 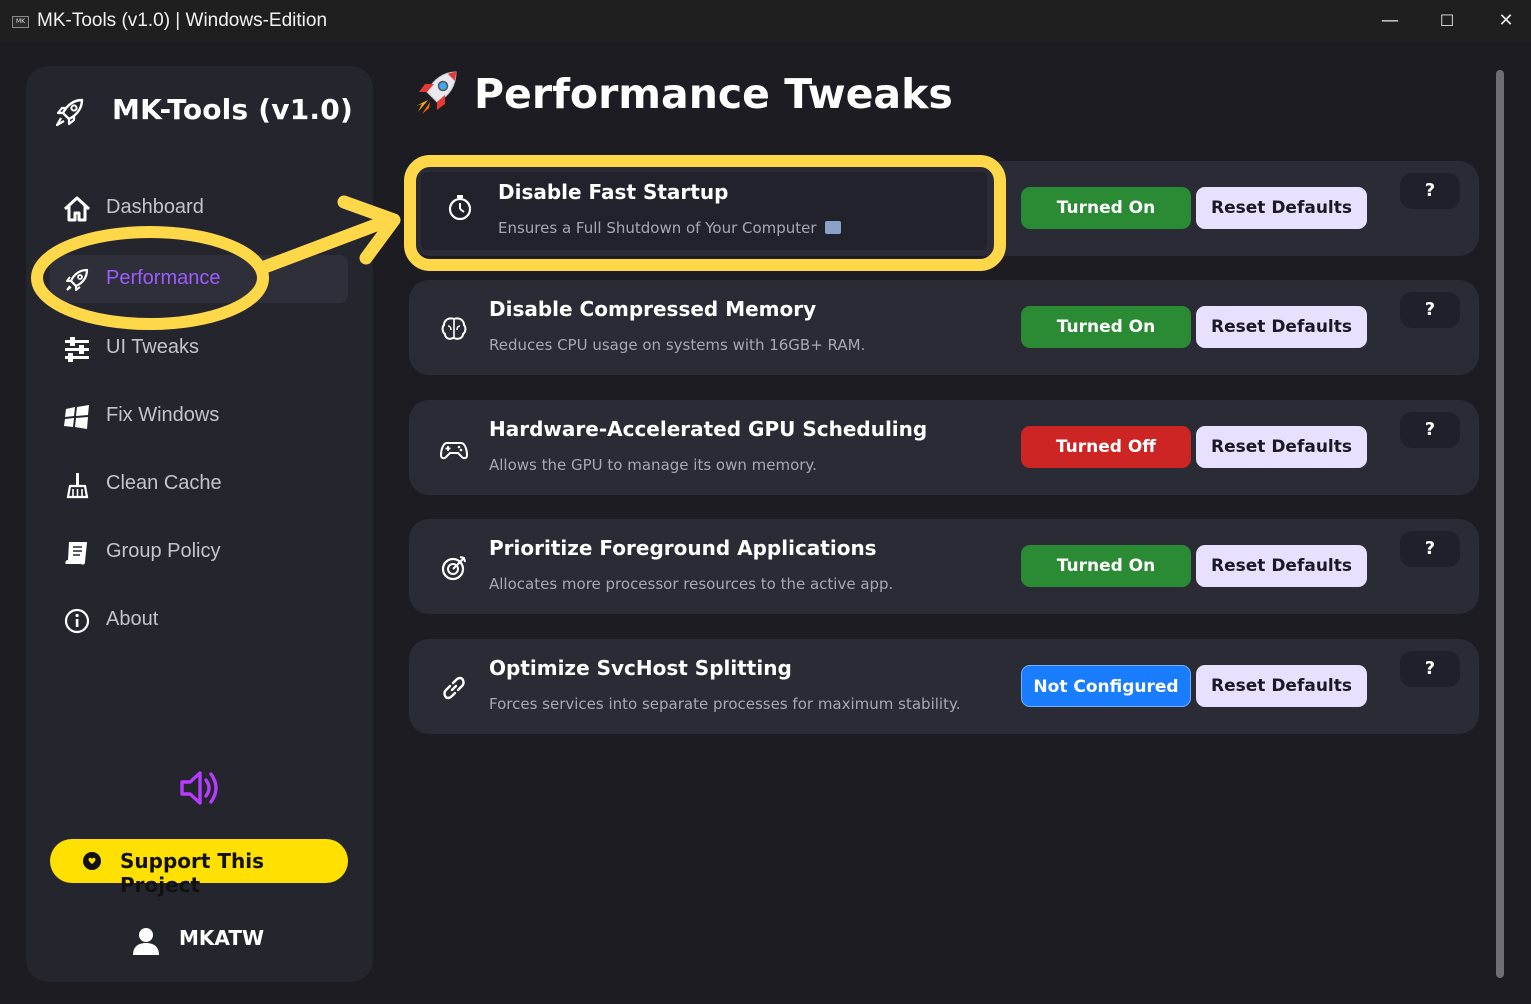 I want to click on maximize-button: ☐, so click(x=1447, y=21).